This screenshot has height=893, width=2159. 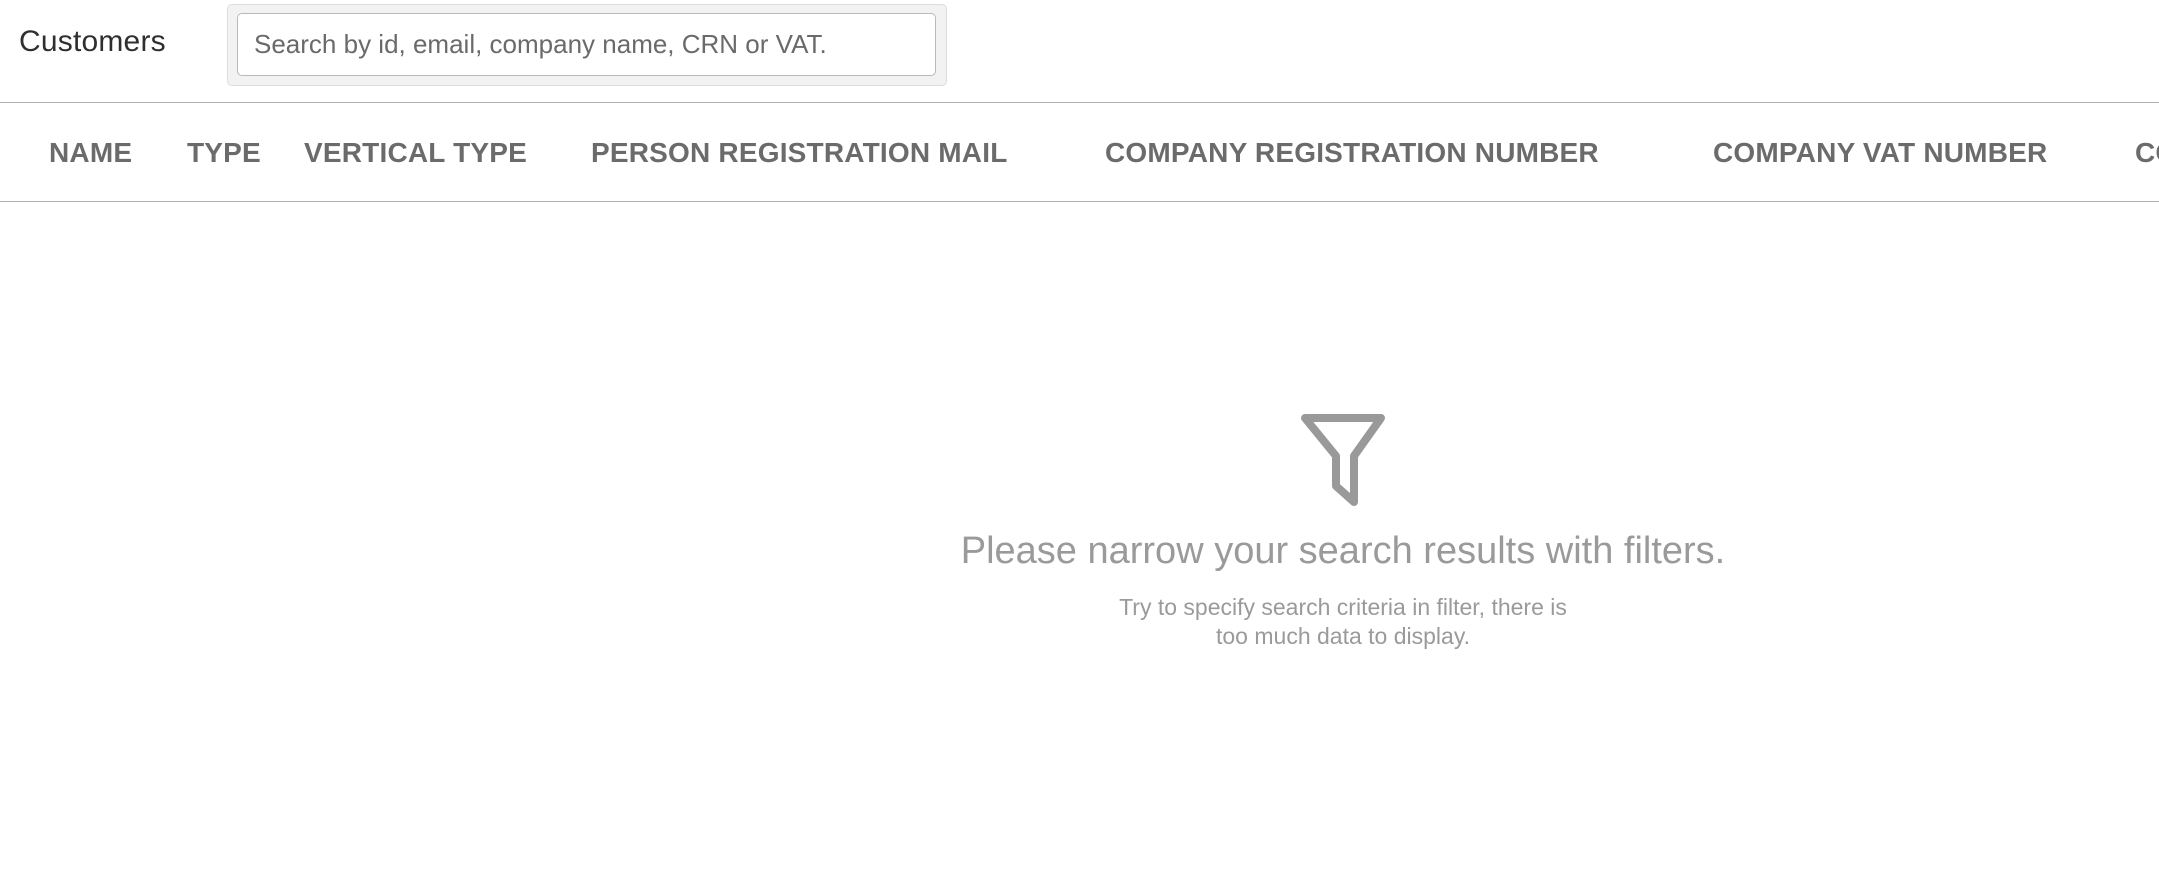 What do you see at coordinates (1880, 153) in the screenshot?
I see `column-header-company-vat-number: COMPANY VAT NUMBER` at bounding box center [1880, 153].